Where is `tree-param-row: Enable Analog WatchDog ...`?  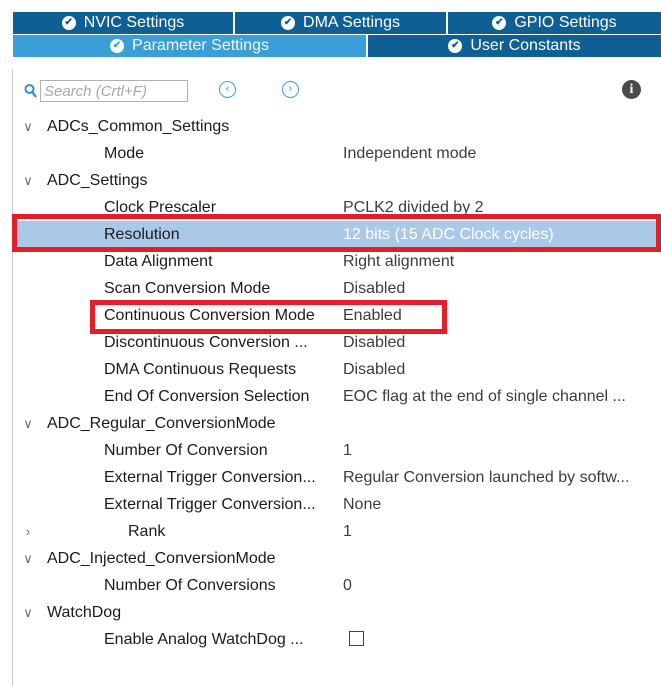 tree-param-row: Enable Analog WatchDog ... is located at coordinates (337, 639).